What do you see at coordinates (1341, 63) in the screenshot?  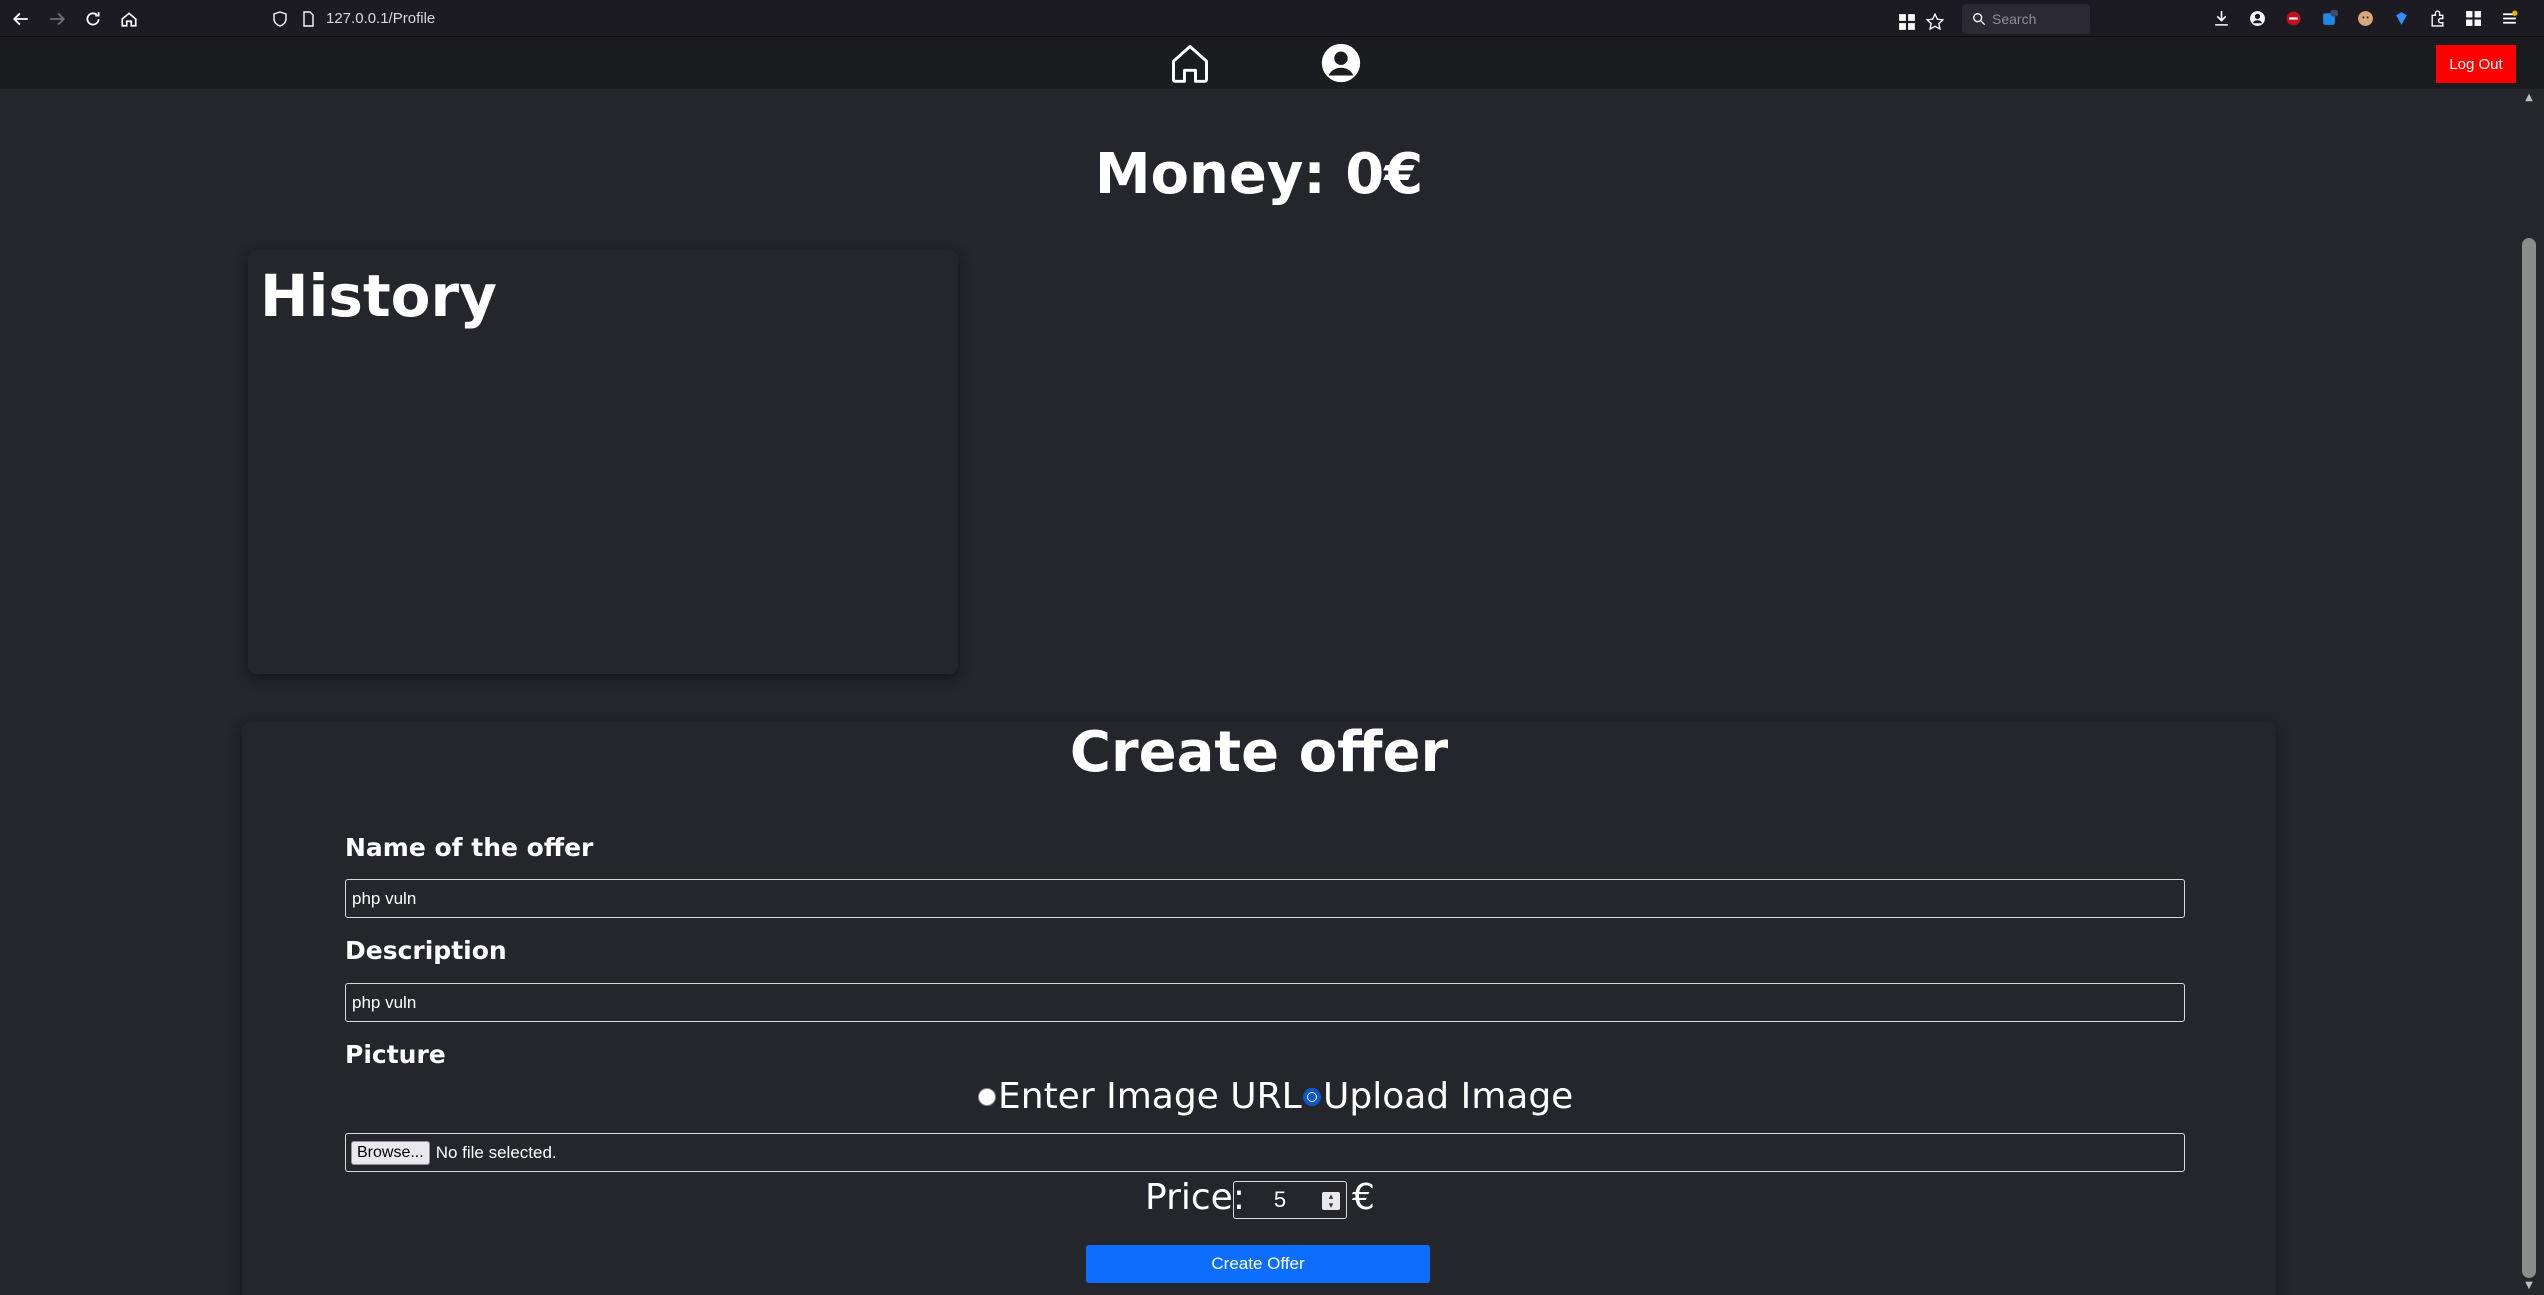 I see `profile-nav-icon` at bounding box center [1341, 63].